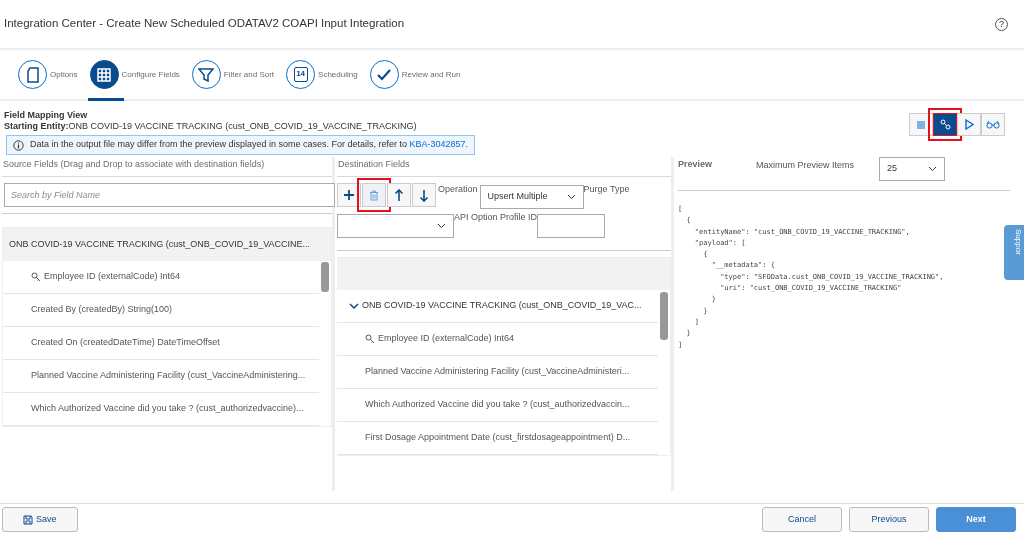  I want to click on panel-heading: Destination Fields, so click(504, 167).